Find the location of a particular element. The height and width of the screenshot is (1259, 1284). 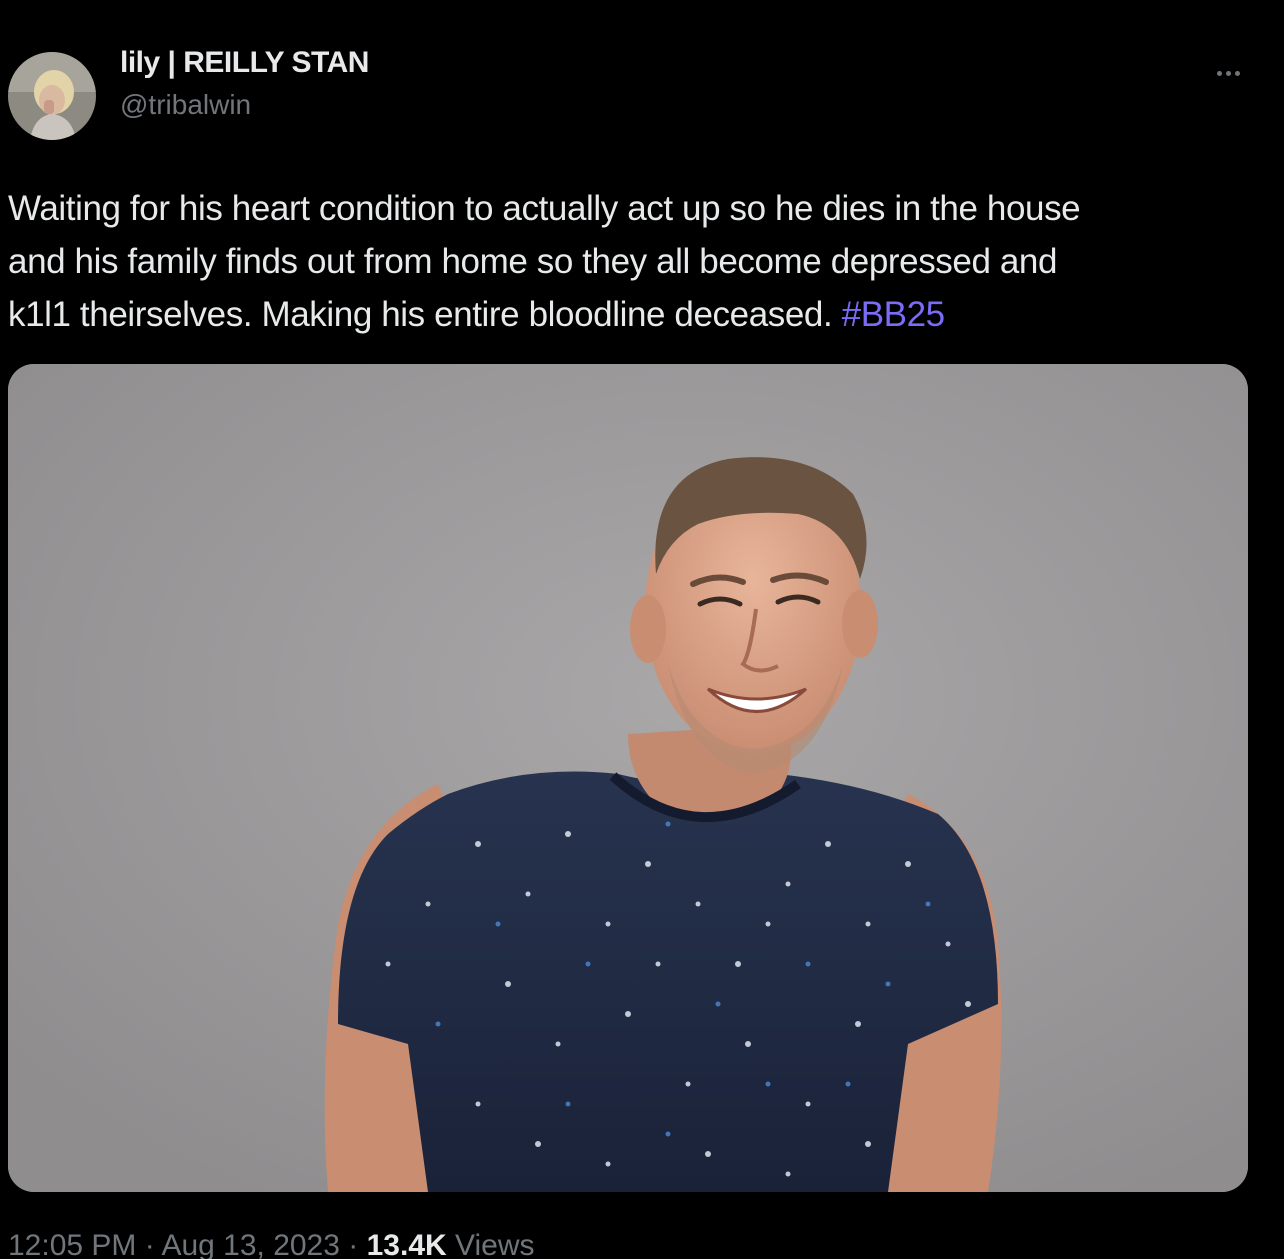

user-avatar-icon is located at coordinates (52, 96).